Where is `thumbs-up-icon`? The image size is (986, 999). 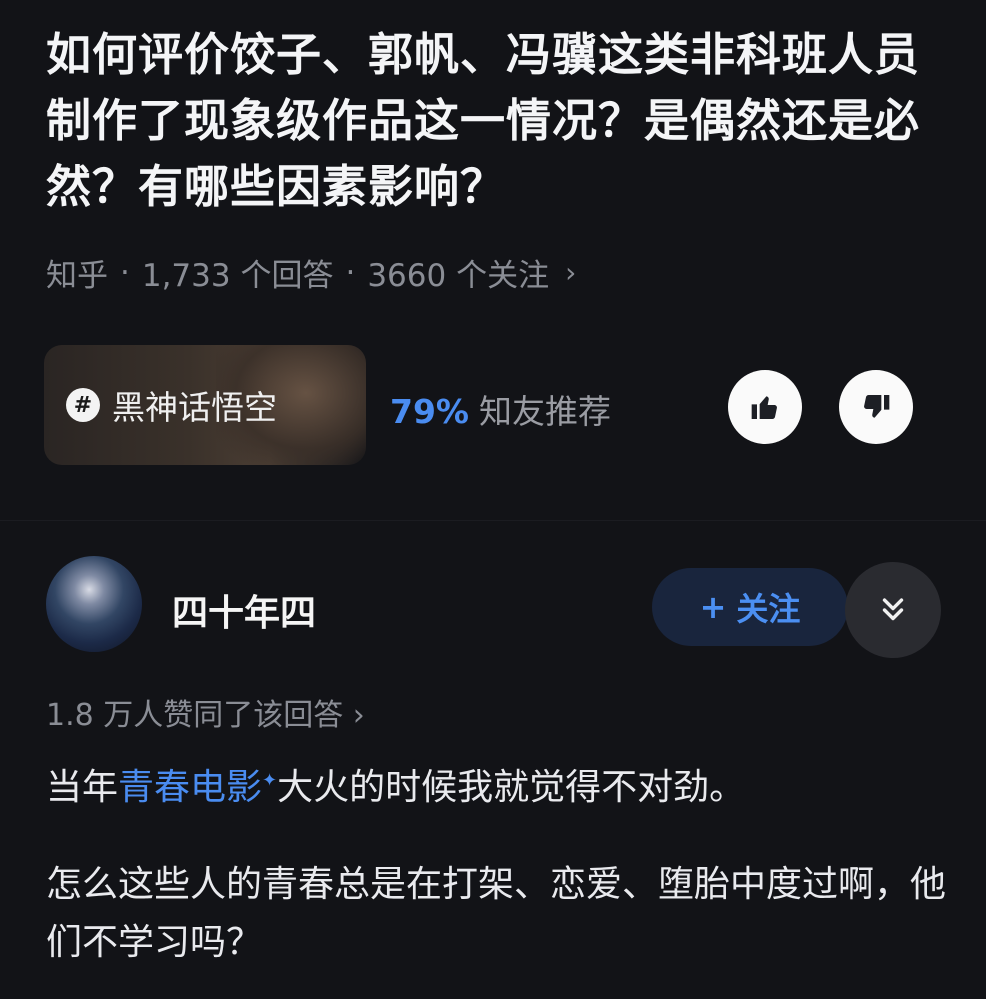
thumbs-up-icon is located at coordinates (764, 407).